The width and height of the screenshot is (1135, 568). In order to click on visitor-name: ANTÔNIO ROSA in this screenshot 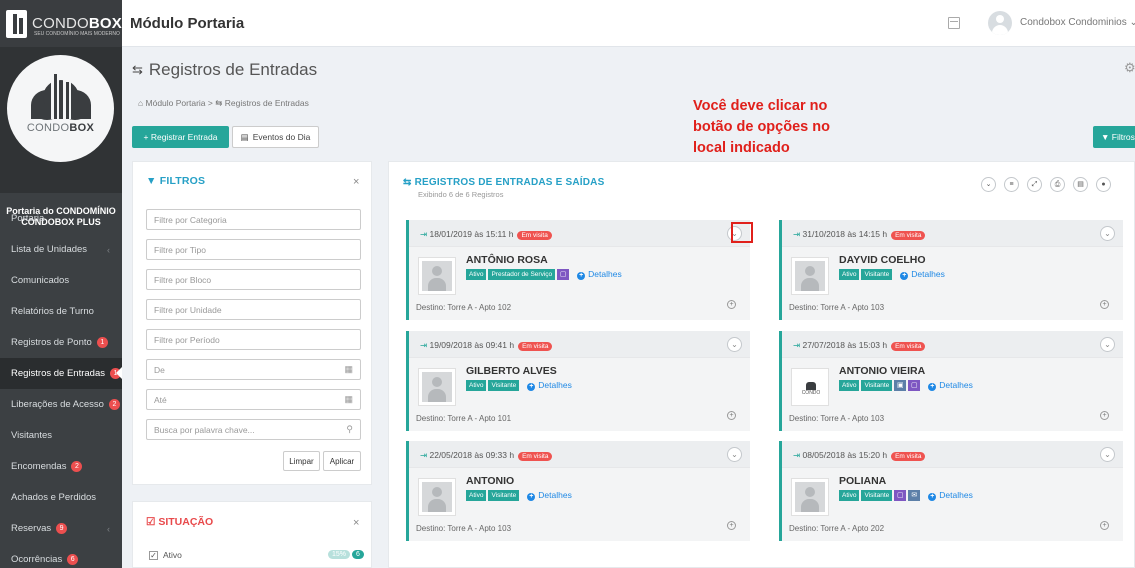, I will do `click(507, 260)`.